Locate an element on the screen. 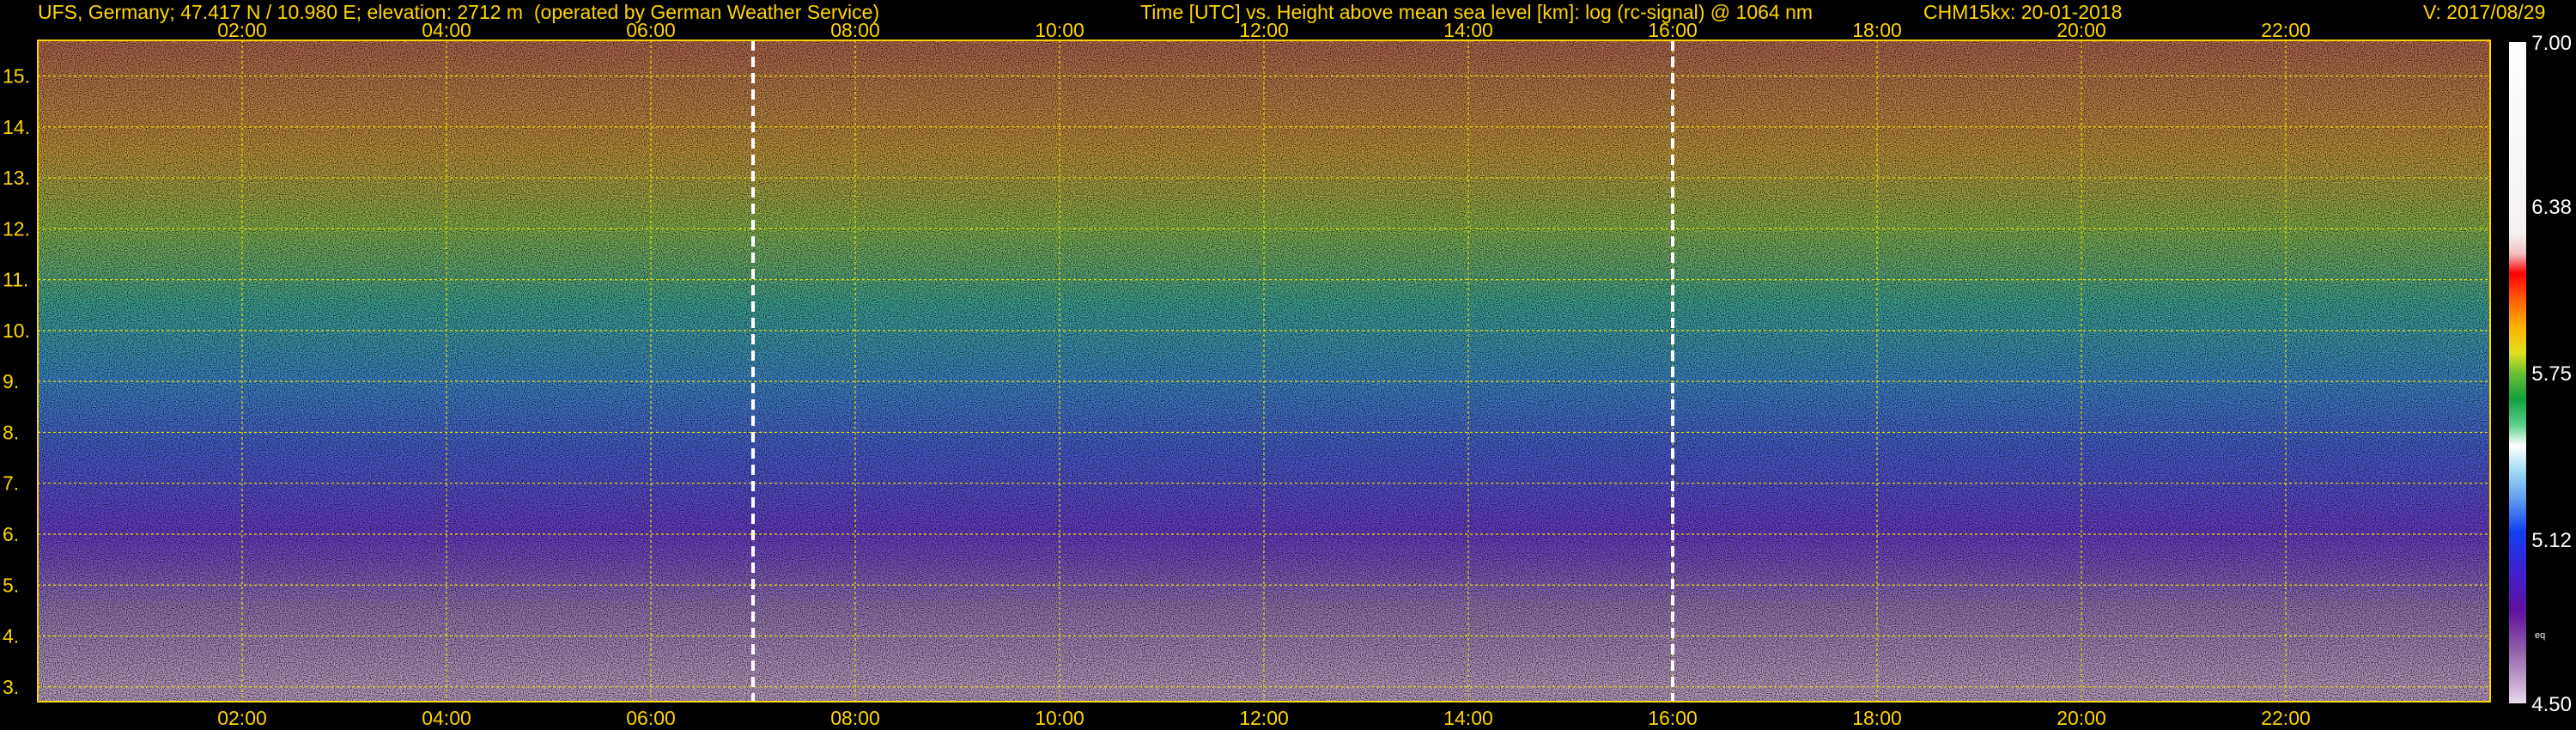 Image resolution: width=2576 pixels, height=730 pixels. colorbar-labels: 7.00 6.38 5.75 5.12 4.50 is located at coordinates (2551, 374).